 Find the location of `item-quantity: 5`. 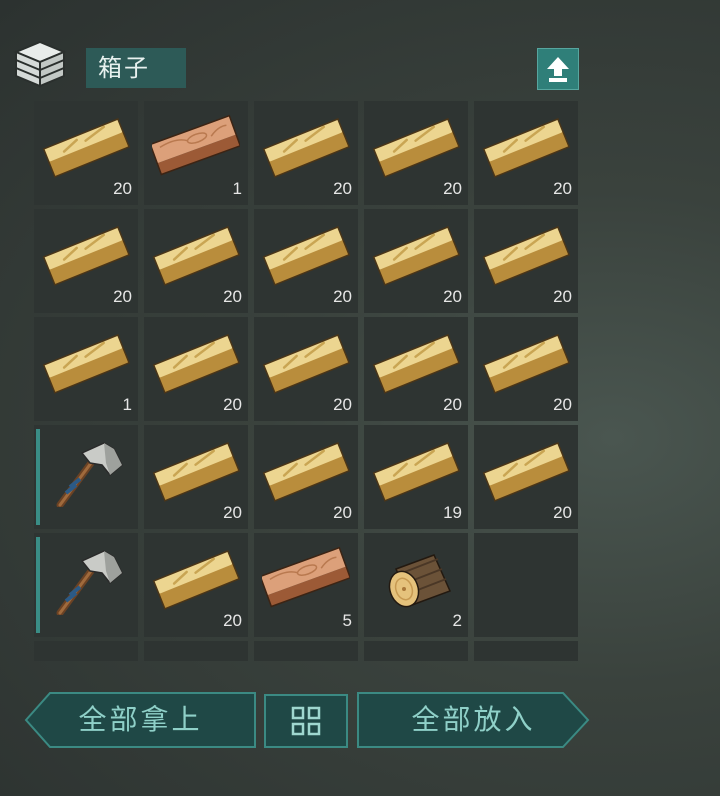

item-quantity: 5 is located at coordinates (347, 620).